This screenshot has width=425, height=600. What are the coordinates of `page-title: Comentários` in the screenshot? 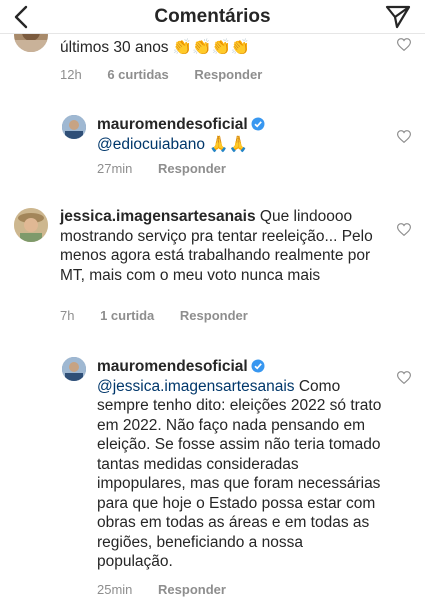 It's located at (212, 16).